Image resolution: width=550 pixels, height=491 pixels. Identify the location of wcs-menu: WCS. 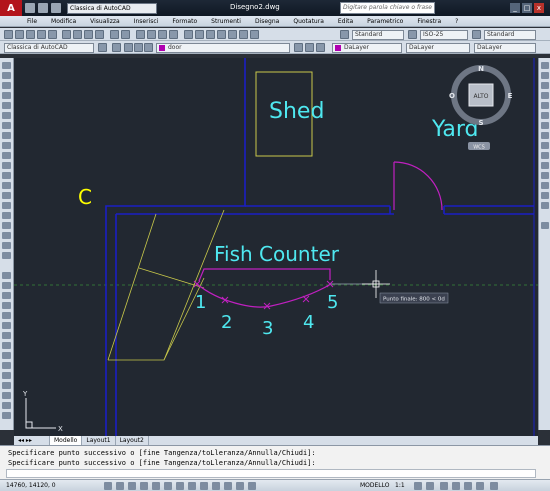
(479, 148).